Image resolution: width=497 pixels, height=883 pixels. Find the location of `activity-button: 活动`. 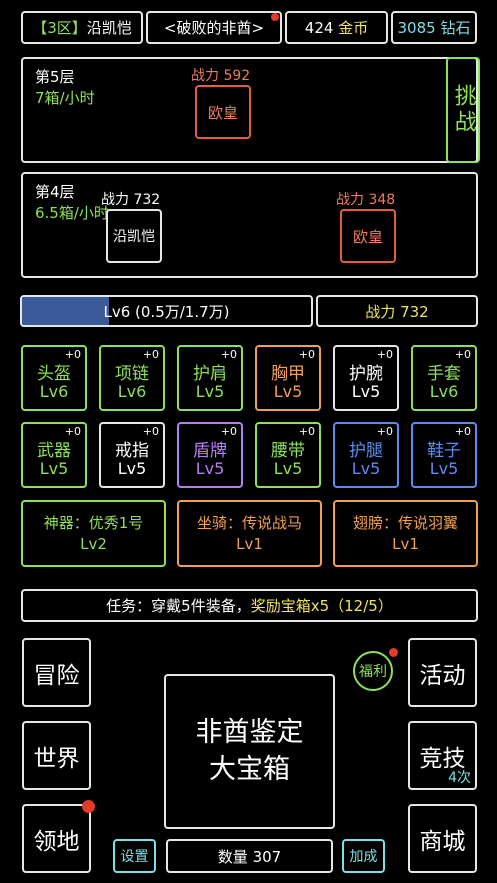

activity-button: 活动 is located at coordinates (442, 672).